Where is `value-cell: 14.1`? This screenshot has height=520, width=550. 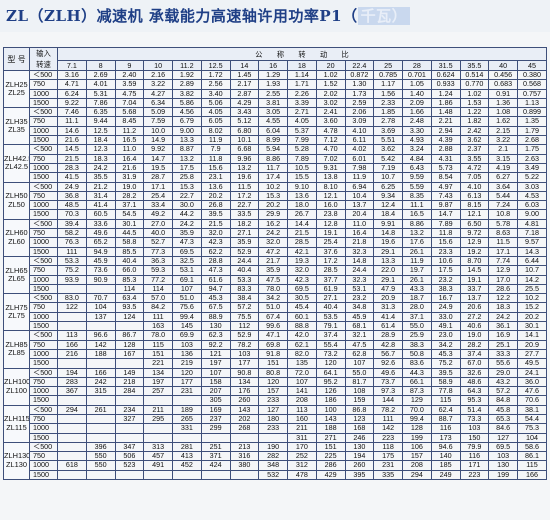
value-cell: 14.1 is located at coordinates (532, 335).